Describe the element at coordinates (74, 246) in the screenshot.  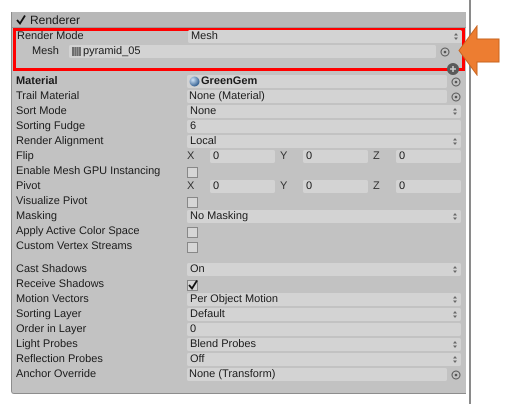
I see `field-label: Custom Vertex Streams` at that location.